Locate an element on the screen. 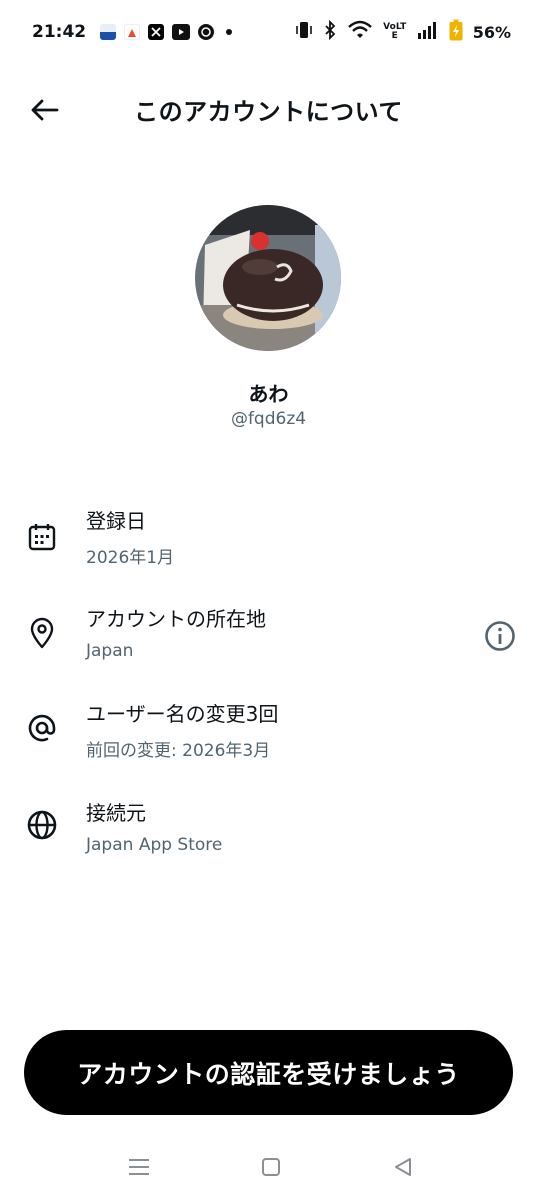 The width and height of the screenshot is (537, 1200). recent-apps-button is located at coordinates (139, 1167).